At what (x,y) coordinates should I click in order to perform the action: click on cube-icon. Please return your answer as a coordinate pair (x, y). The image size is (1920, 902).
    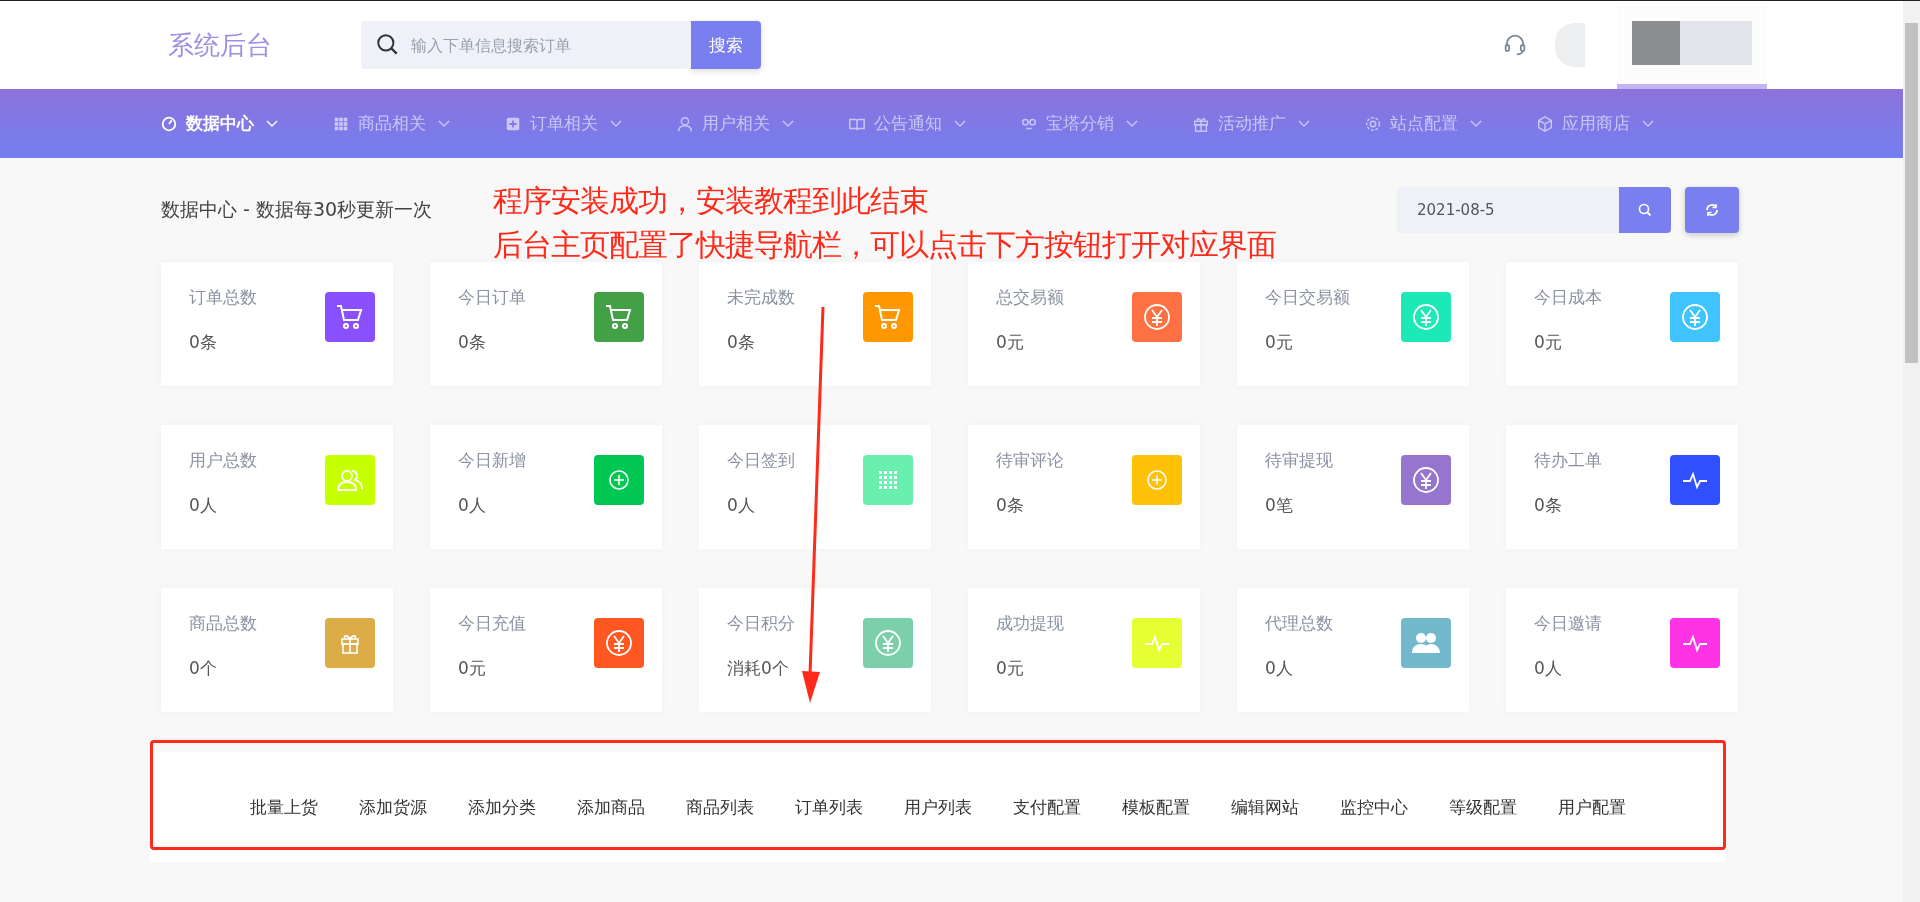
    Looking at the image, I should click on (1545, 123).